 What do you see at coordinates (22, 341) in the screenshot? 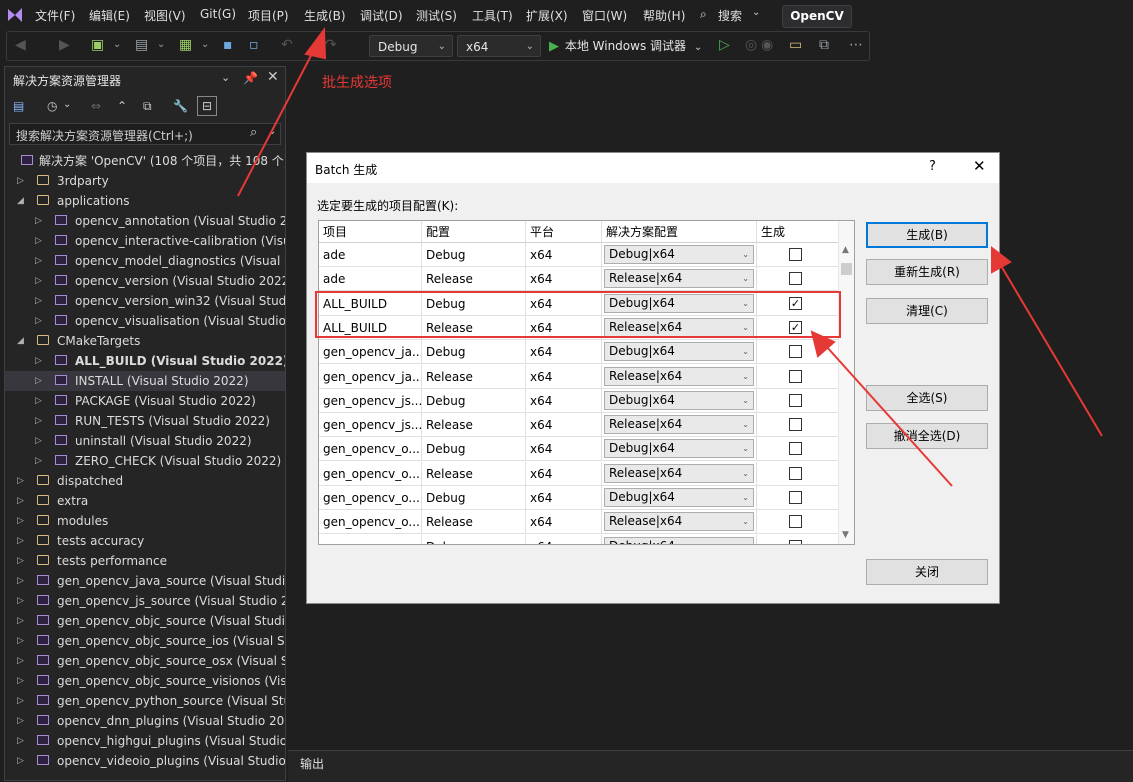
I see `expanded-arrow-icon: ◢` at bounding box center [22, 341].